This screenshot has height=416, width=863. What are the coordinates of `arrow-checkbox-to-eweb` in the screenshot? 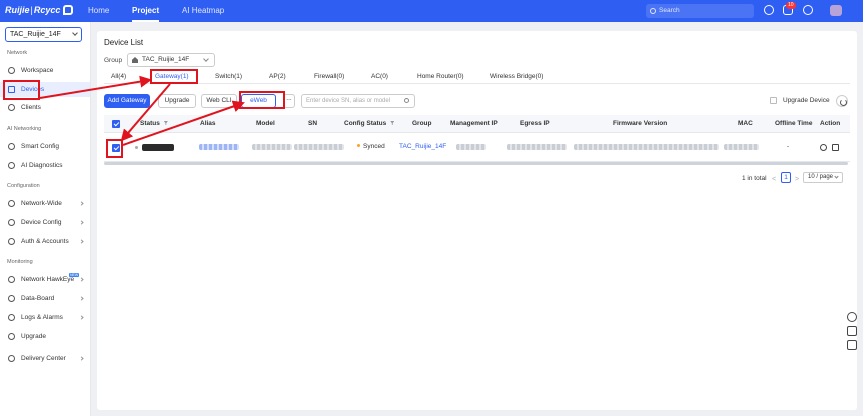 It's located at (183, 123).